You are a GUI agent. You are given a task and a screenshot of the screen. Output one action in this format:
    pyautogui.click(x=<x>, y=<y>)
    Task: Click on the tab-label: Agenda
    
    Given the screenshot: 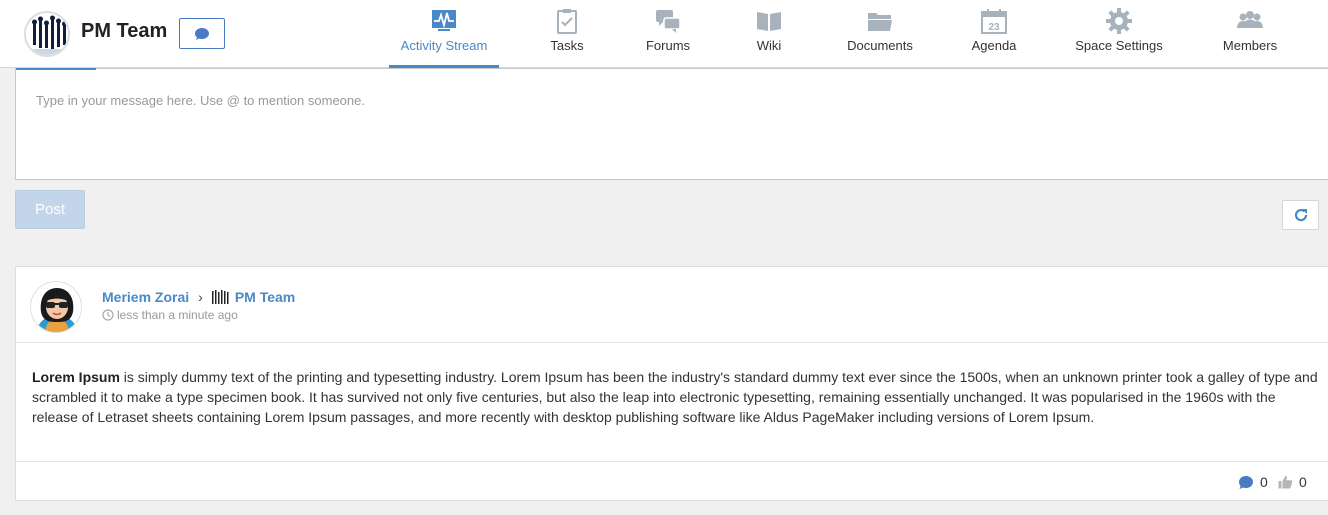 What is the action you would take?
    pyautogui.click(x=994, y=45)
    